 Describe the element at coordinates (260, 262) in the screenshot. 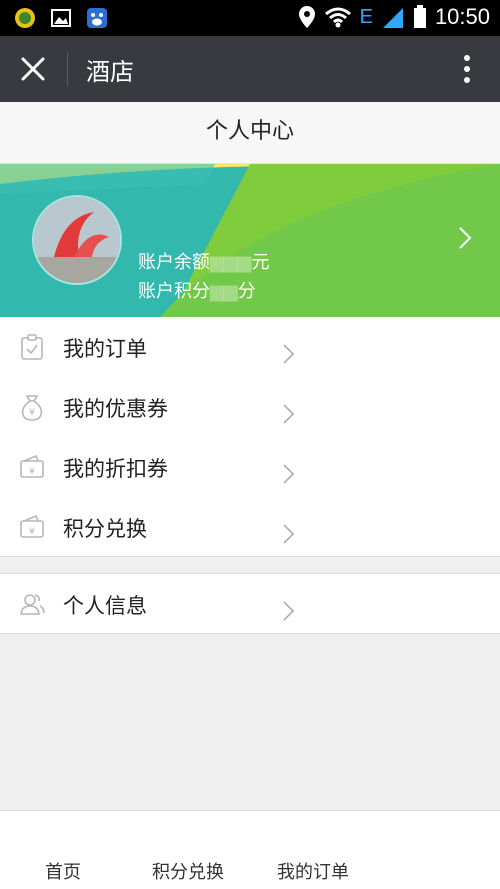

I see `balance-unit: 元` at that location.